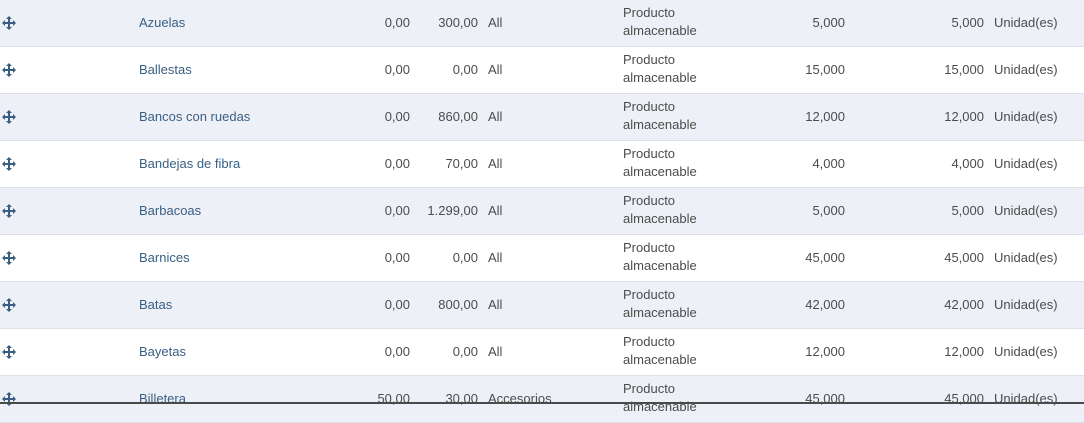  I want to click on product-price: 860,00, so click(458, 116).